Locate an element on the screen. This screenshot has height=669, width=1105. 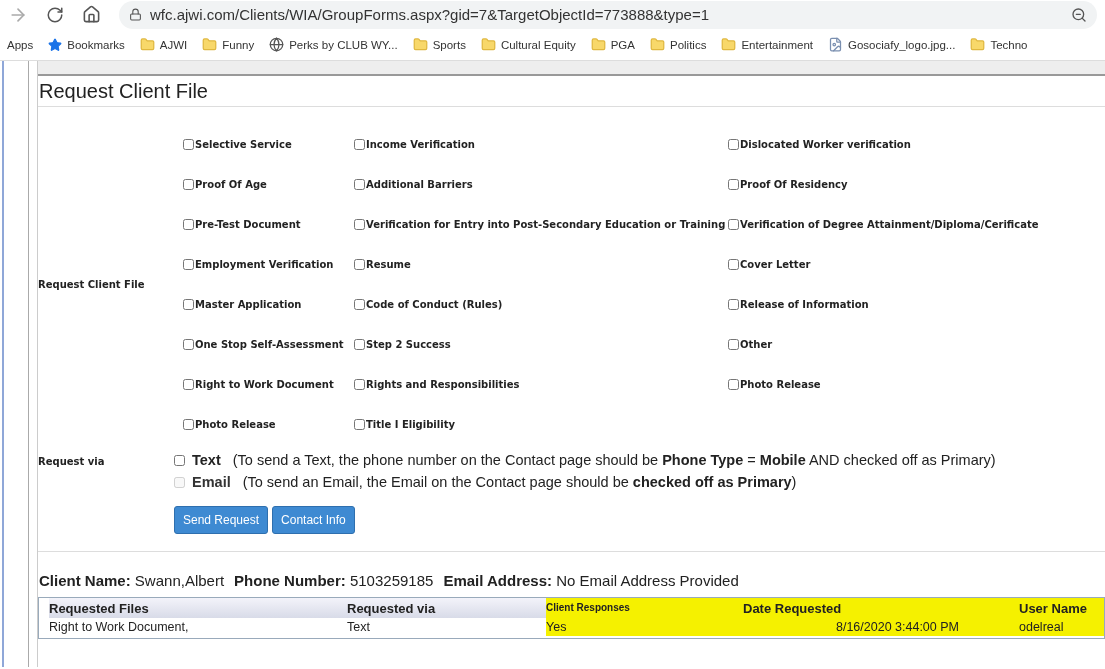
file-option: One Stop Self-Assessment is located at coordinates (268, 344).